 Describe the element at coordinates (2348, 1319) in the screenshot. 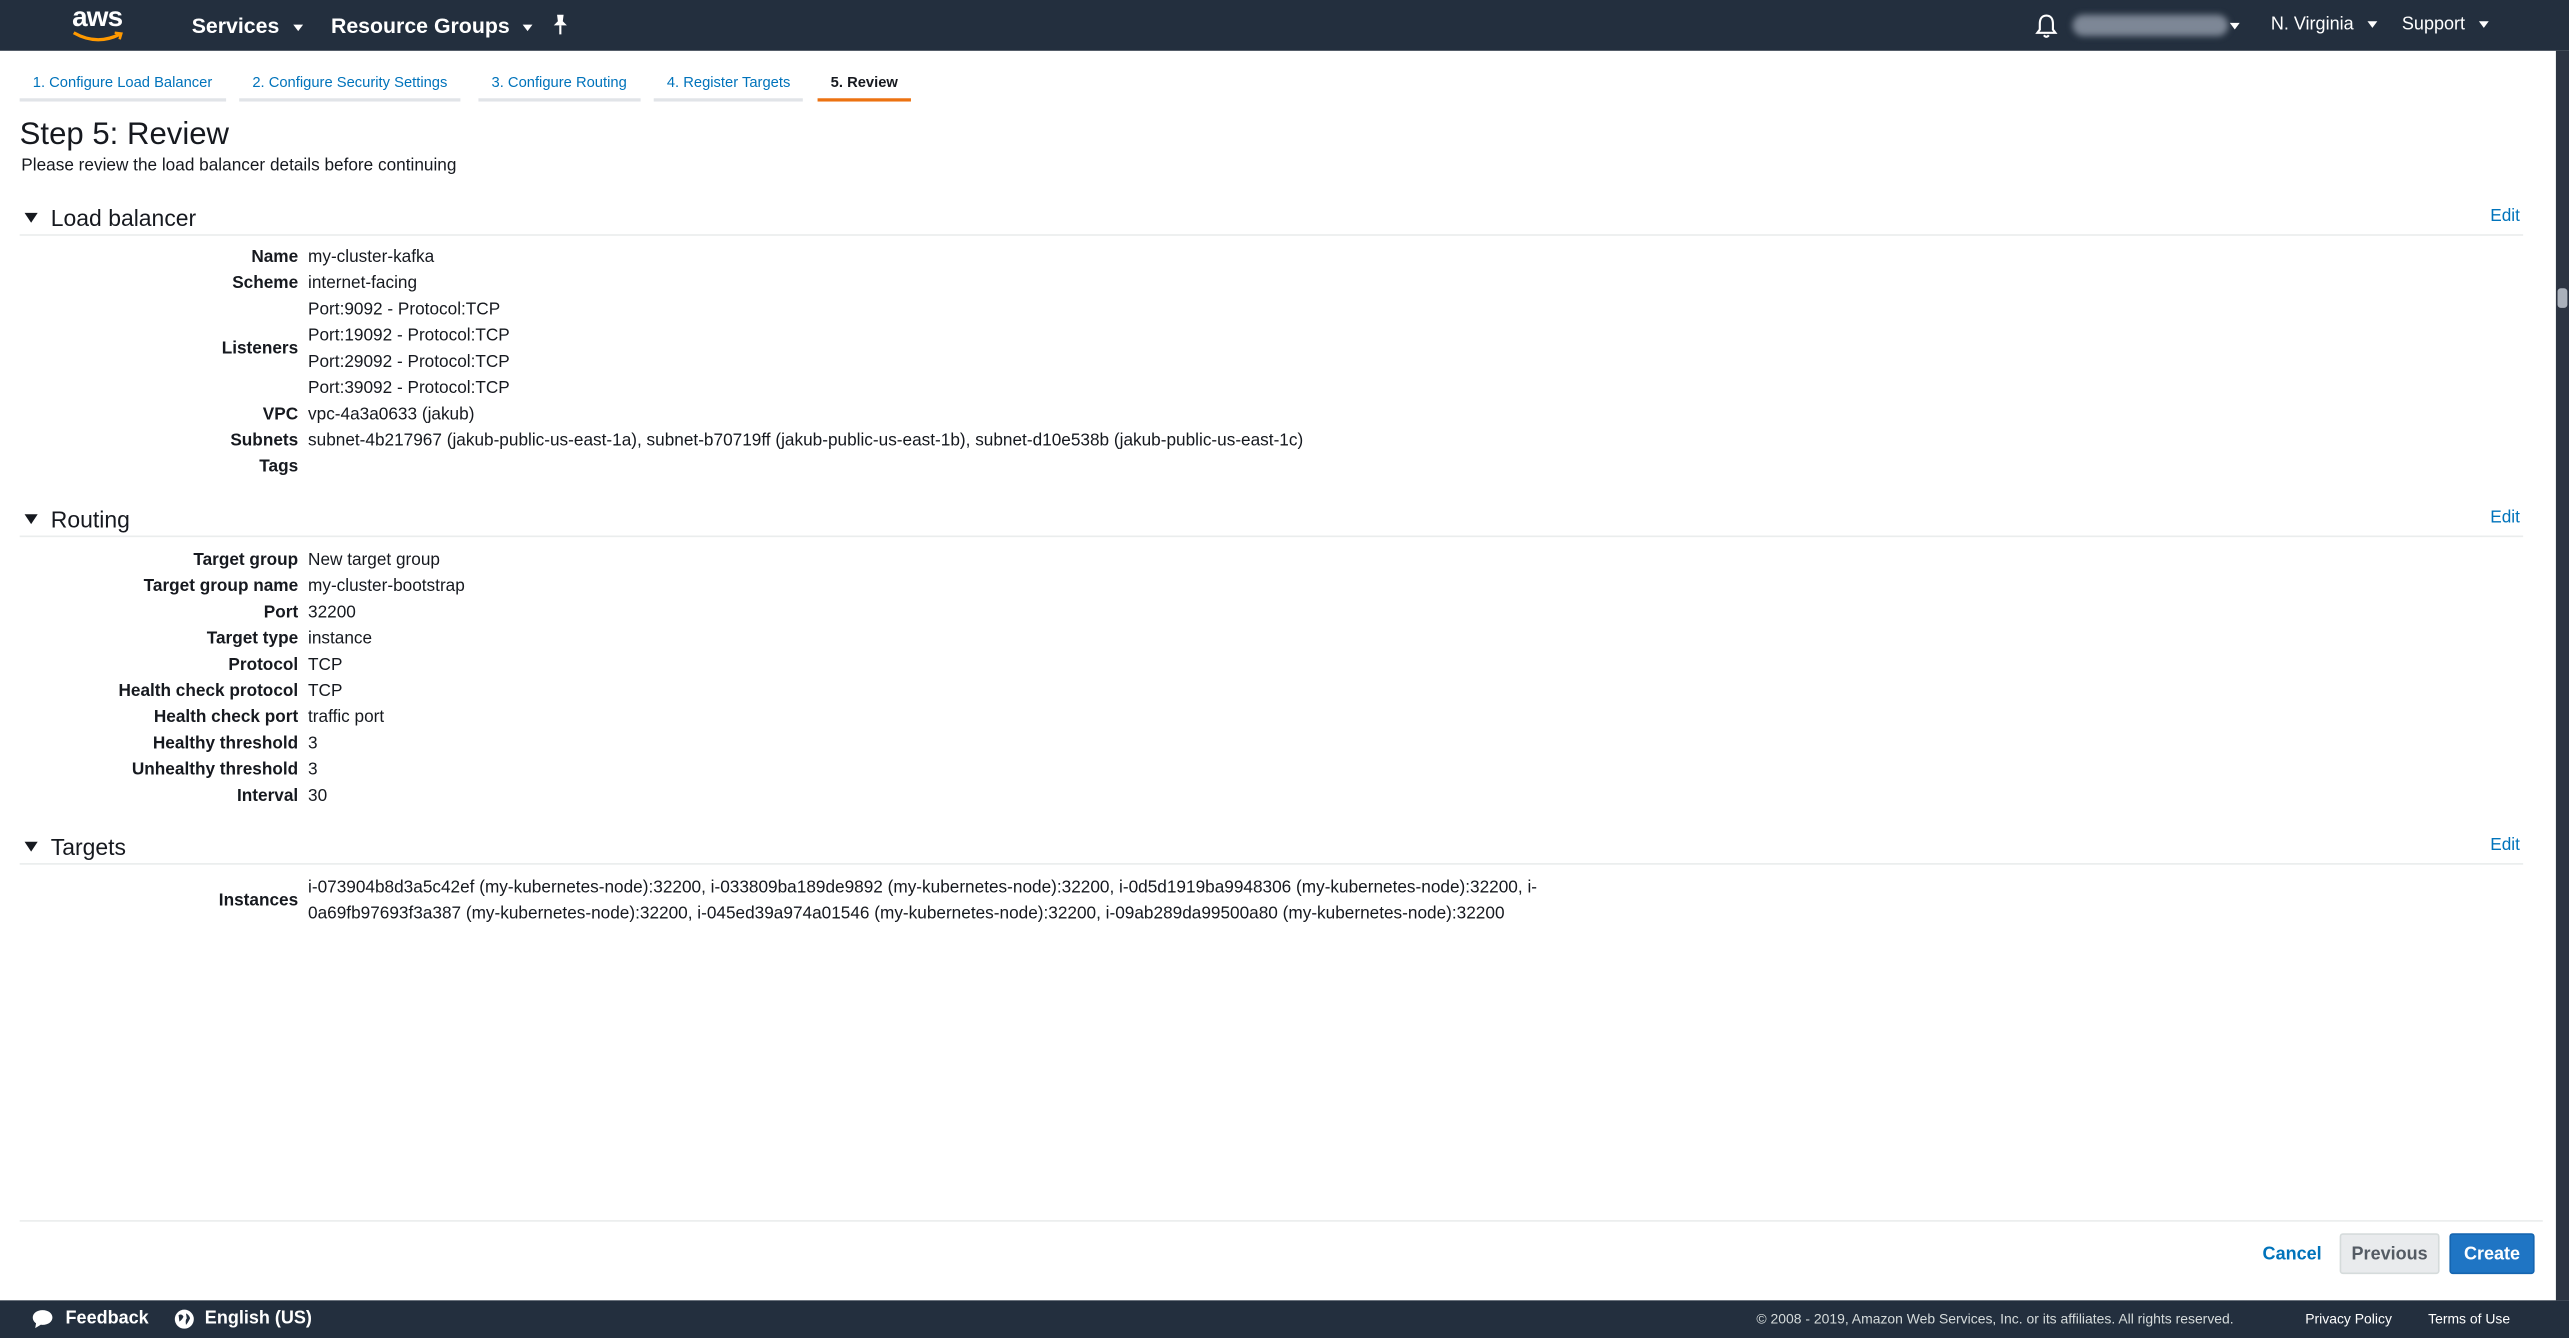

I see `privacy-policy-link: Privacy Policy` at that location.